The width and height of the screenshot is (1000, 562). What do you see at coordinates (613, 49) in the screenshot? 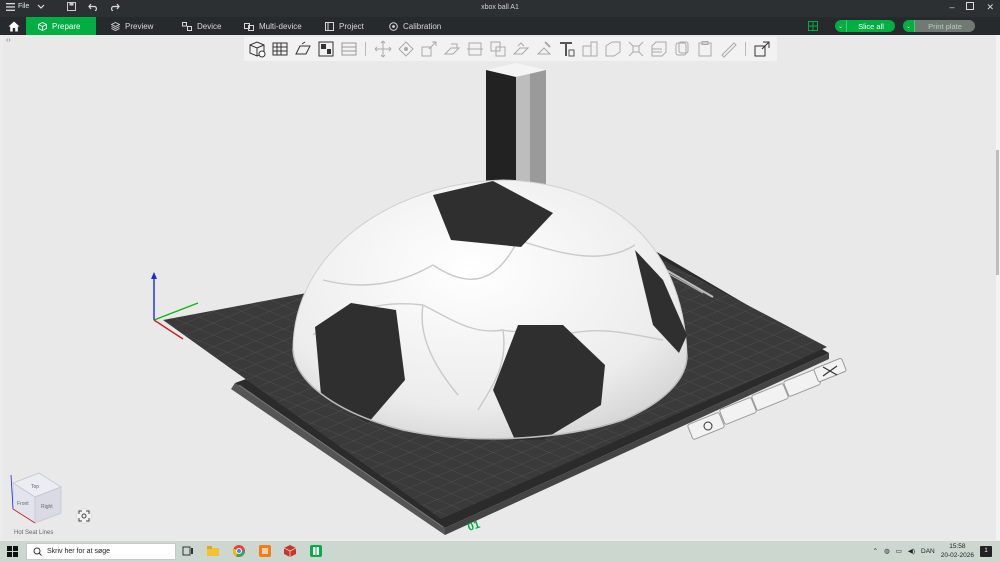
I see `assembly-icon` at bounding box center [613, 49].